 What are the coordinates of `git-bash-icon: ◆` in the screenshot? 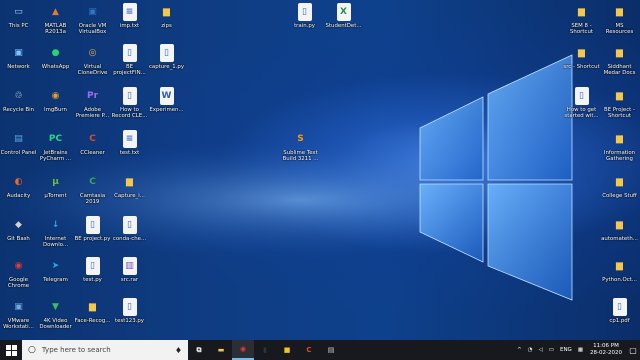 It's located at (18, 224).